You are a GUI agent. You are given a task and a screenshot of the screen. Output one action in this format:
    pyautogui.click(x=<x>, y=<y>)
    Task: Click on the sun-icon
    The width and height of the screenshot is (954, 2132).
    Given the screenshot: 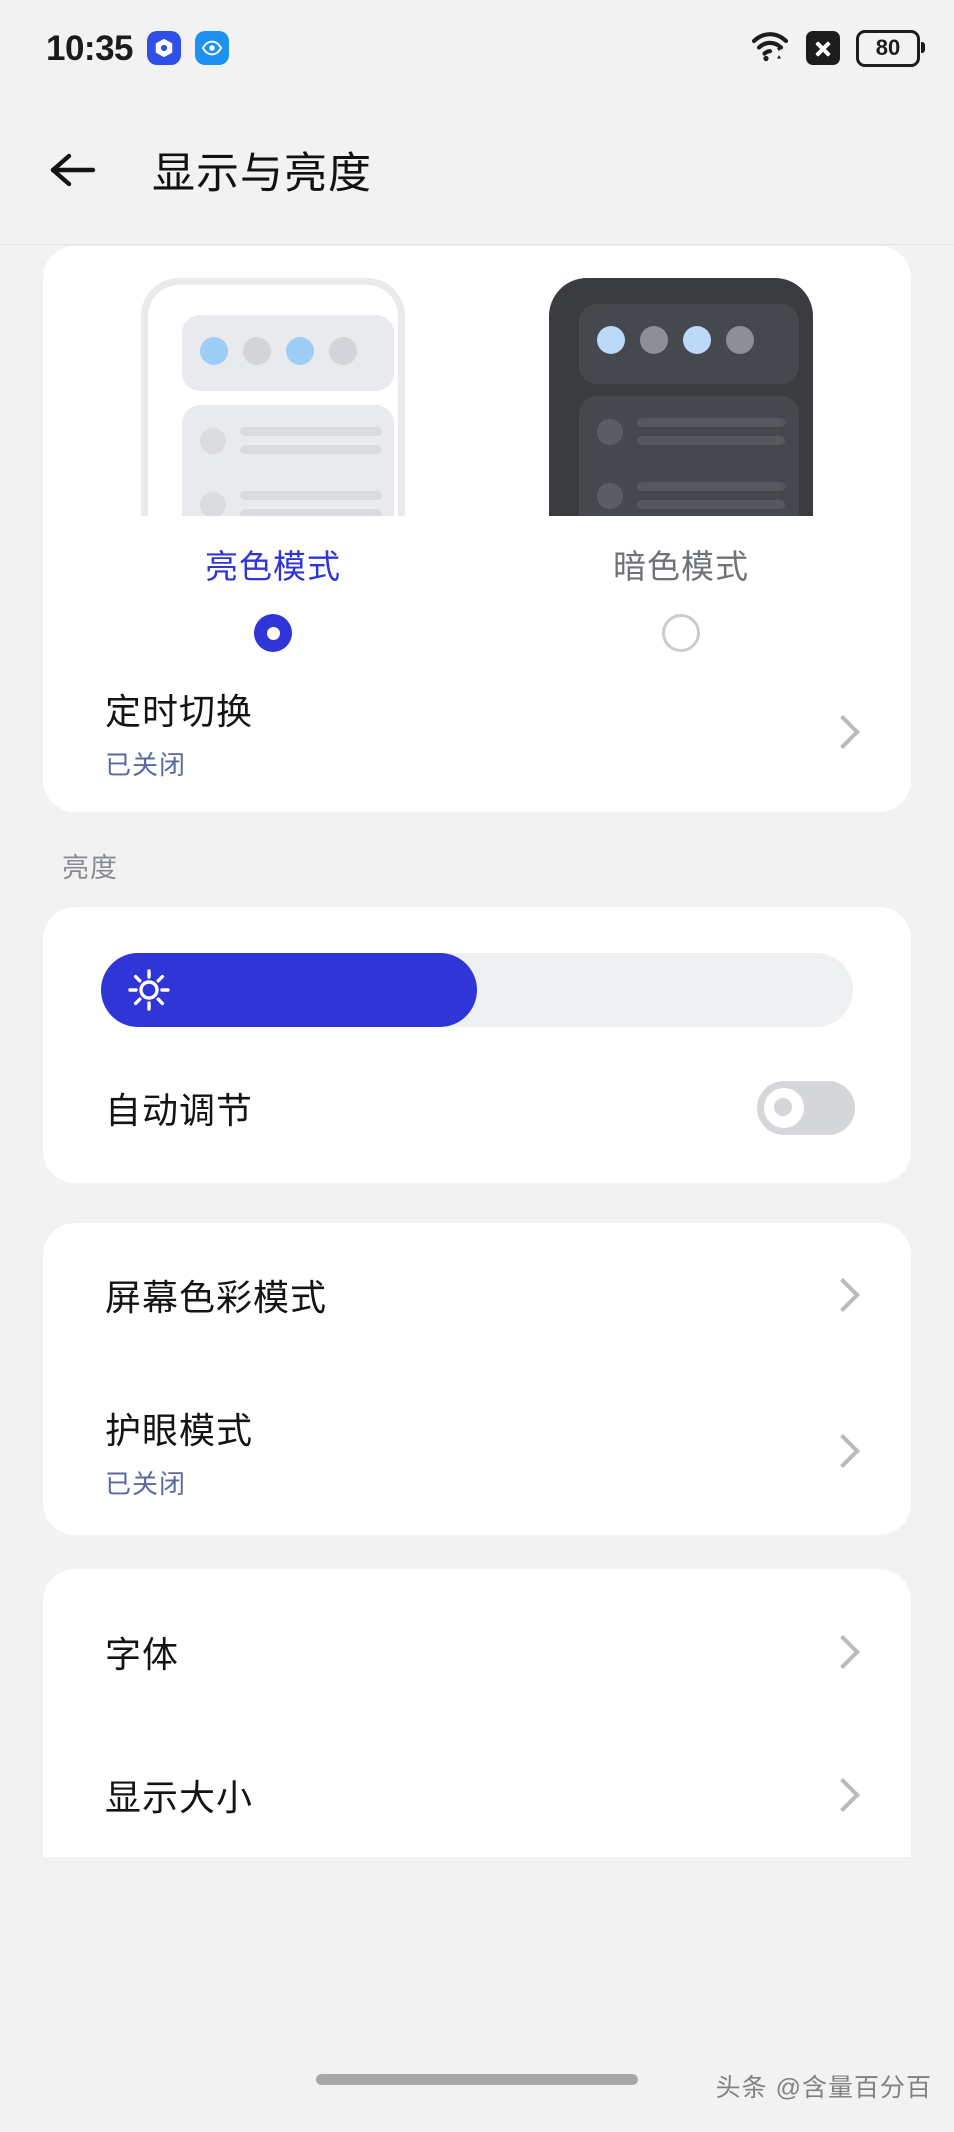 What is the action you would take?
    pyautogui.click(x=149, y=990)
    